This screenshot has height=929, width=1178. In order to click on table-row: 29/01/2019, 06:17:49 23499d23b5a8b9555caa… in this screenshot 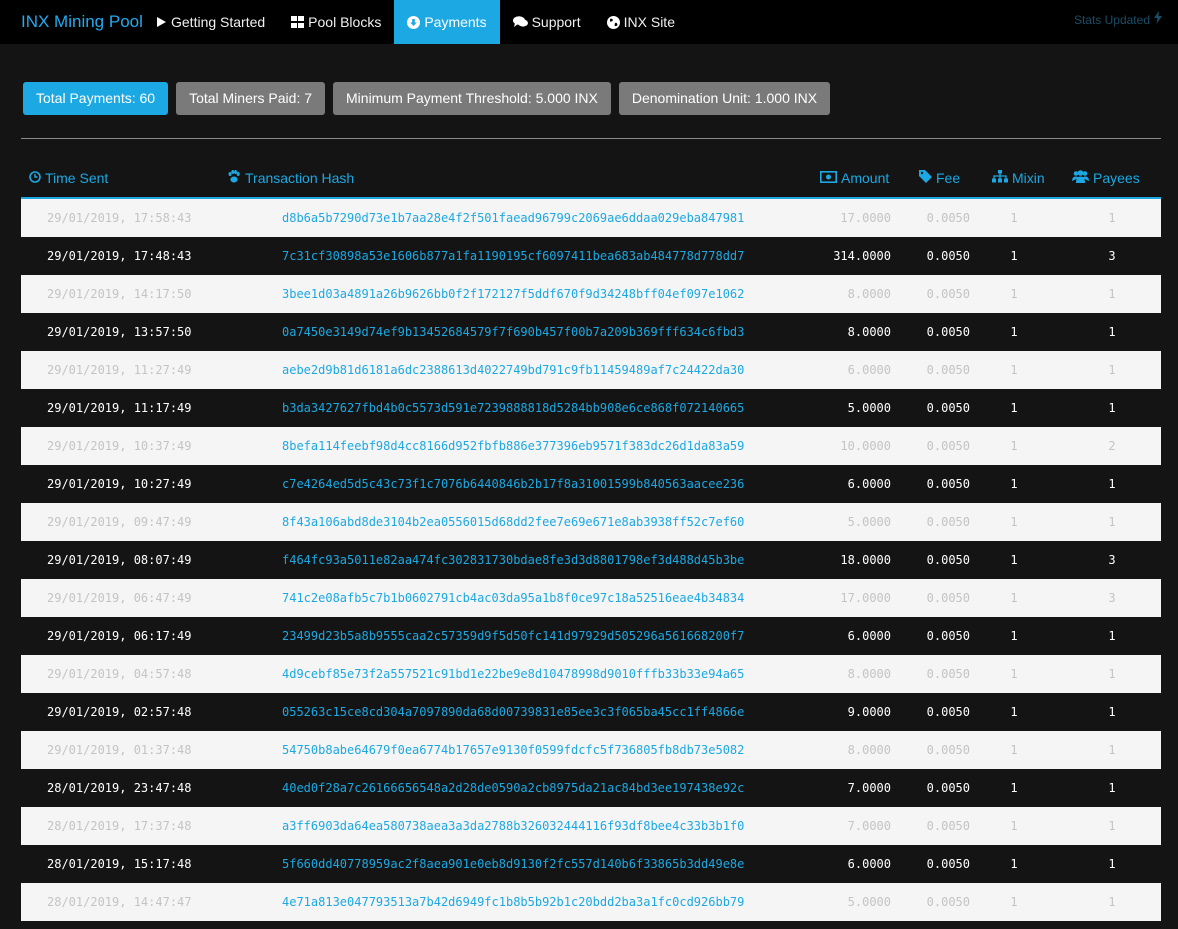, I will do `click(591, 636)`.